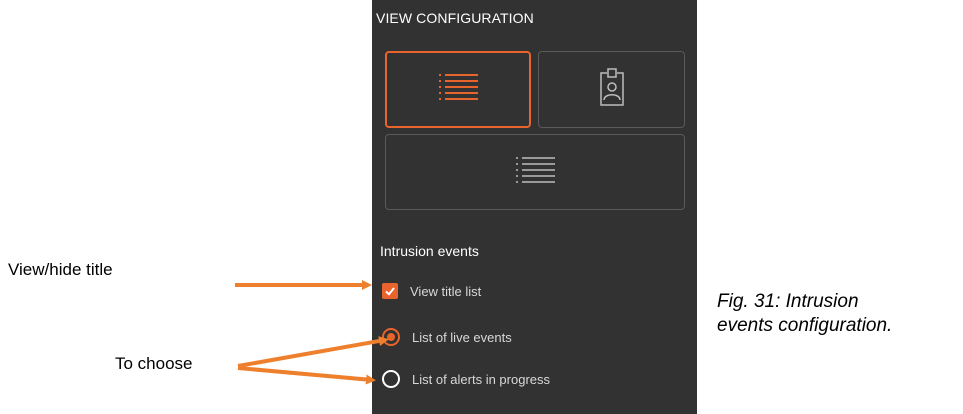  Describe the element at coordinates (804, 314) in the screenshot. I see `figure-caption: Fig. 31: Intrusion events configuration.` at that location.